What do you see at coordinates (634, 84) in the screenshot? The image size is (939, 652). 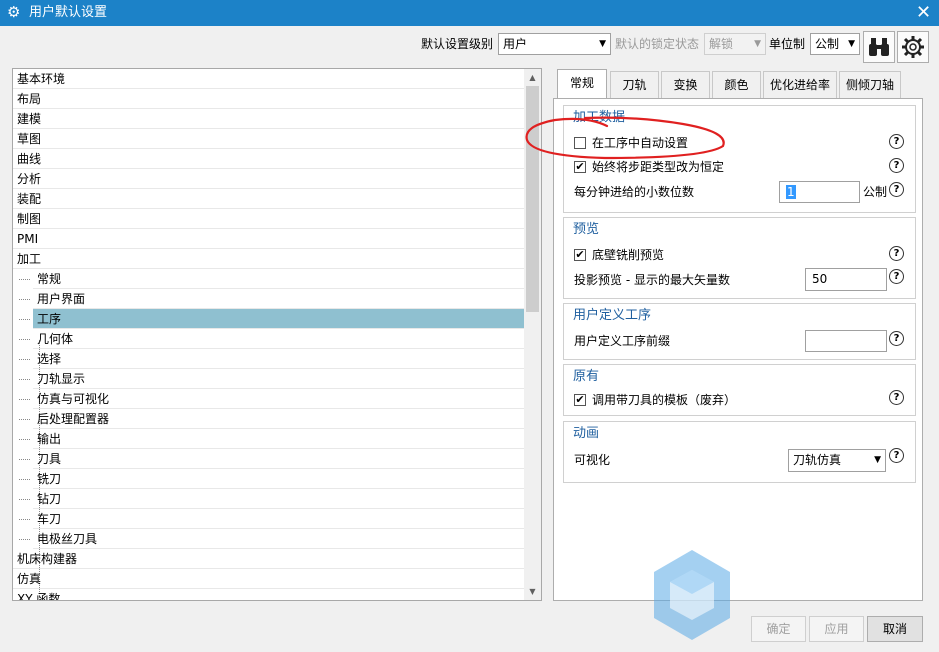 I see `tab-2: 刀轨` at bounding box center [634, 84].